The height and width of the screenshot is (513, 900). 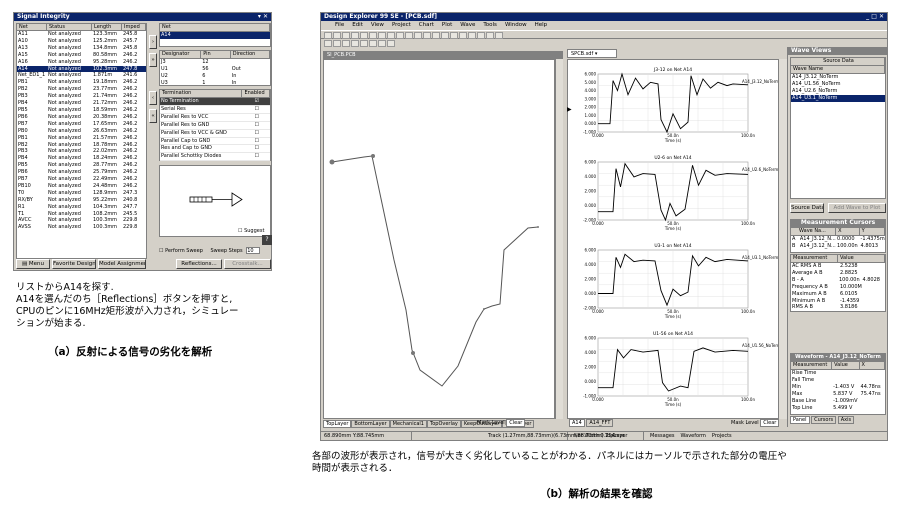 I want to click on tab-cursors: Cursors, so click(x=824, y=420).